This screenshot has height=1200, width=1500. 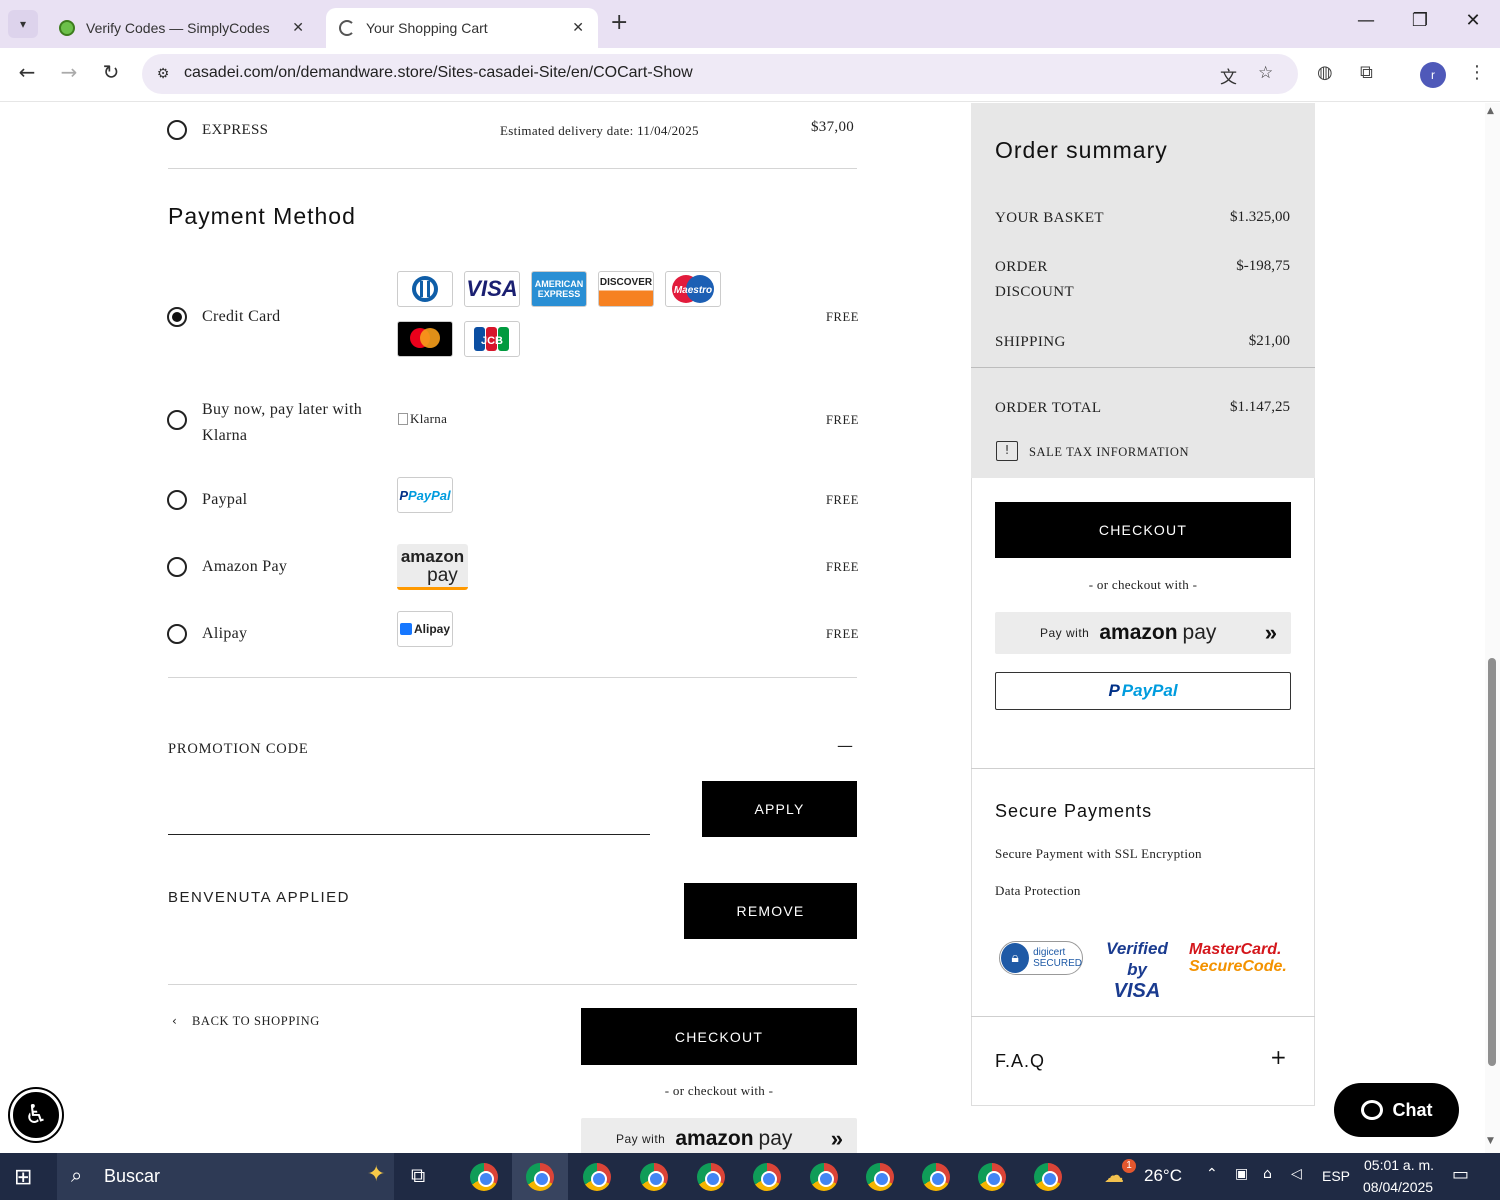 What do you see at coordinates (418, 1175) in the screenshot?
I see `task-view-icon: ⧉` at bounding box center [418, 1175].